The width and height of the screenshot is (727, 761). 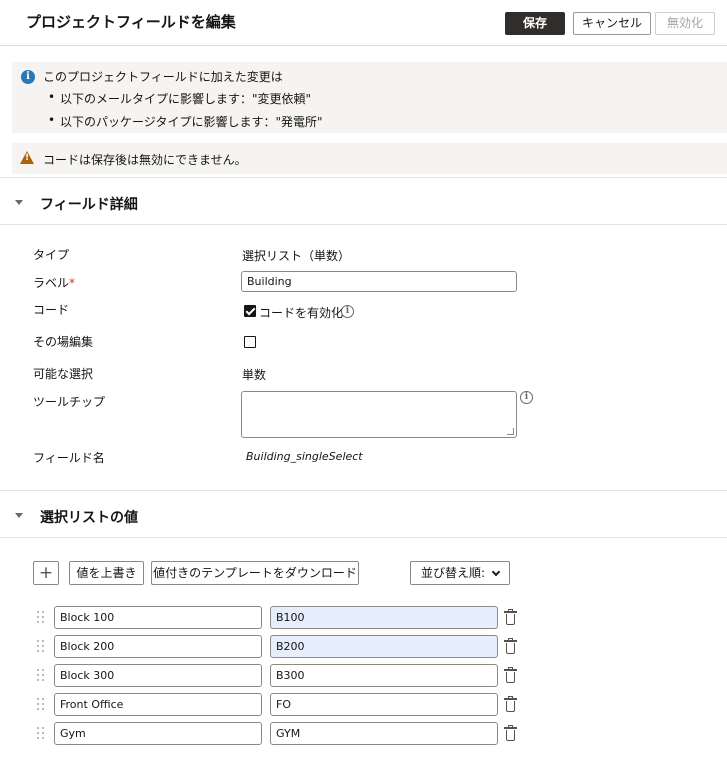 What do you see at coordinates (254, 375) in the screenshot?
I see `possible-selection-value: 単数` at bounding box center [254, 375].